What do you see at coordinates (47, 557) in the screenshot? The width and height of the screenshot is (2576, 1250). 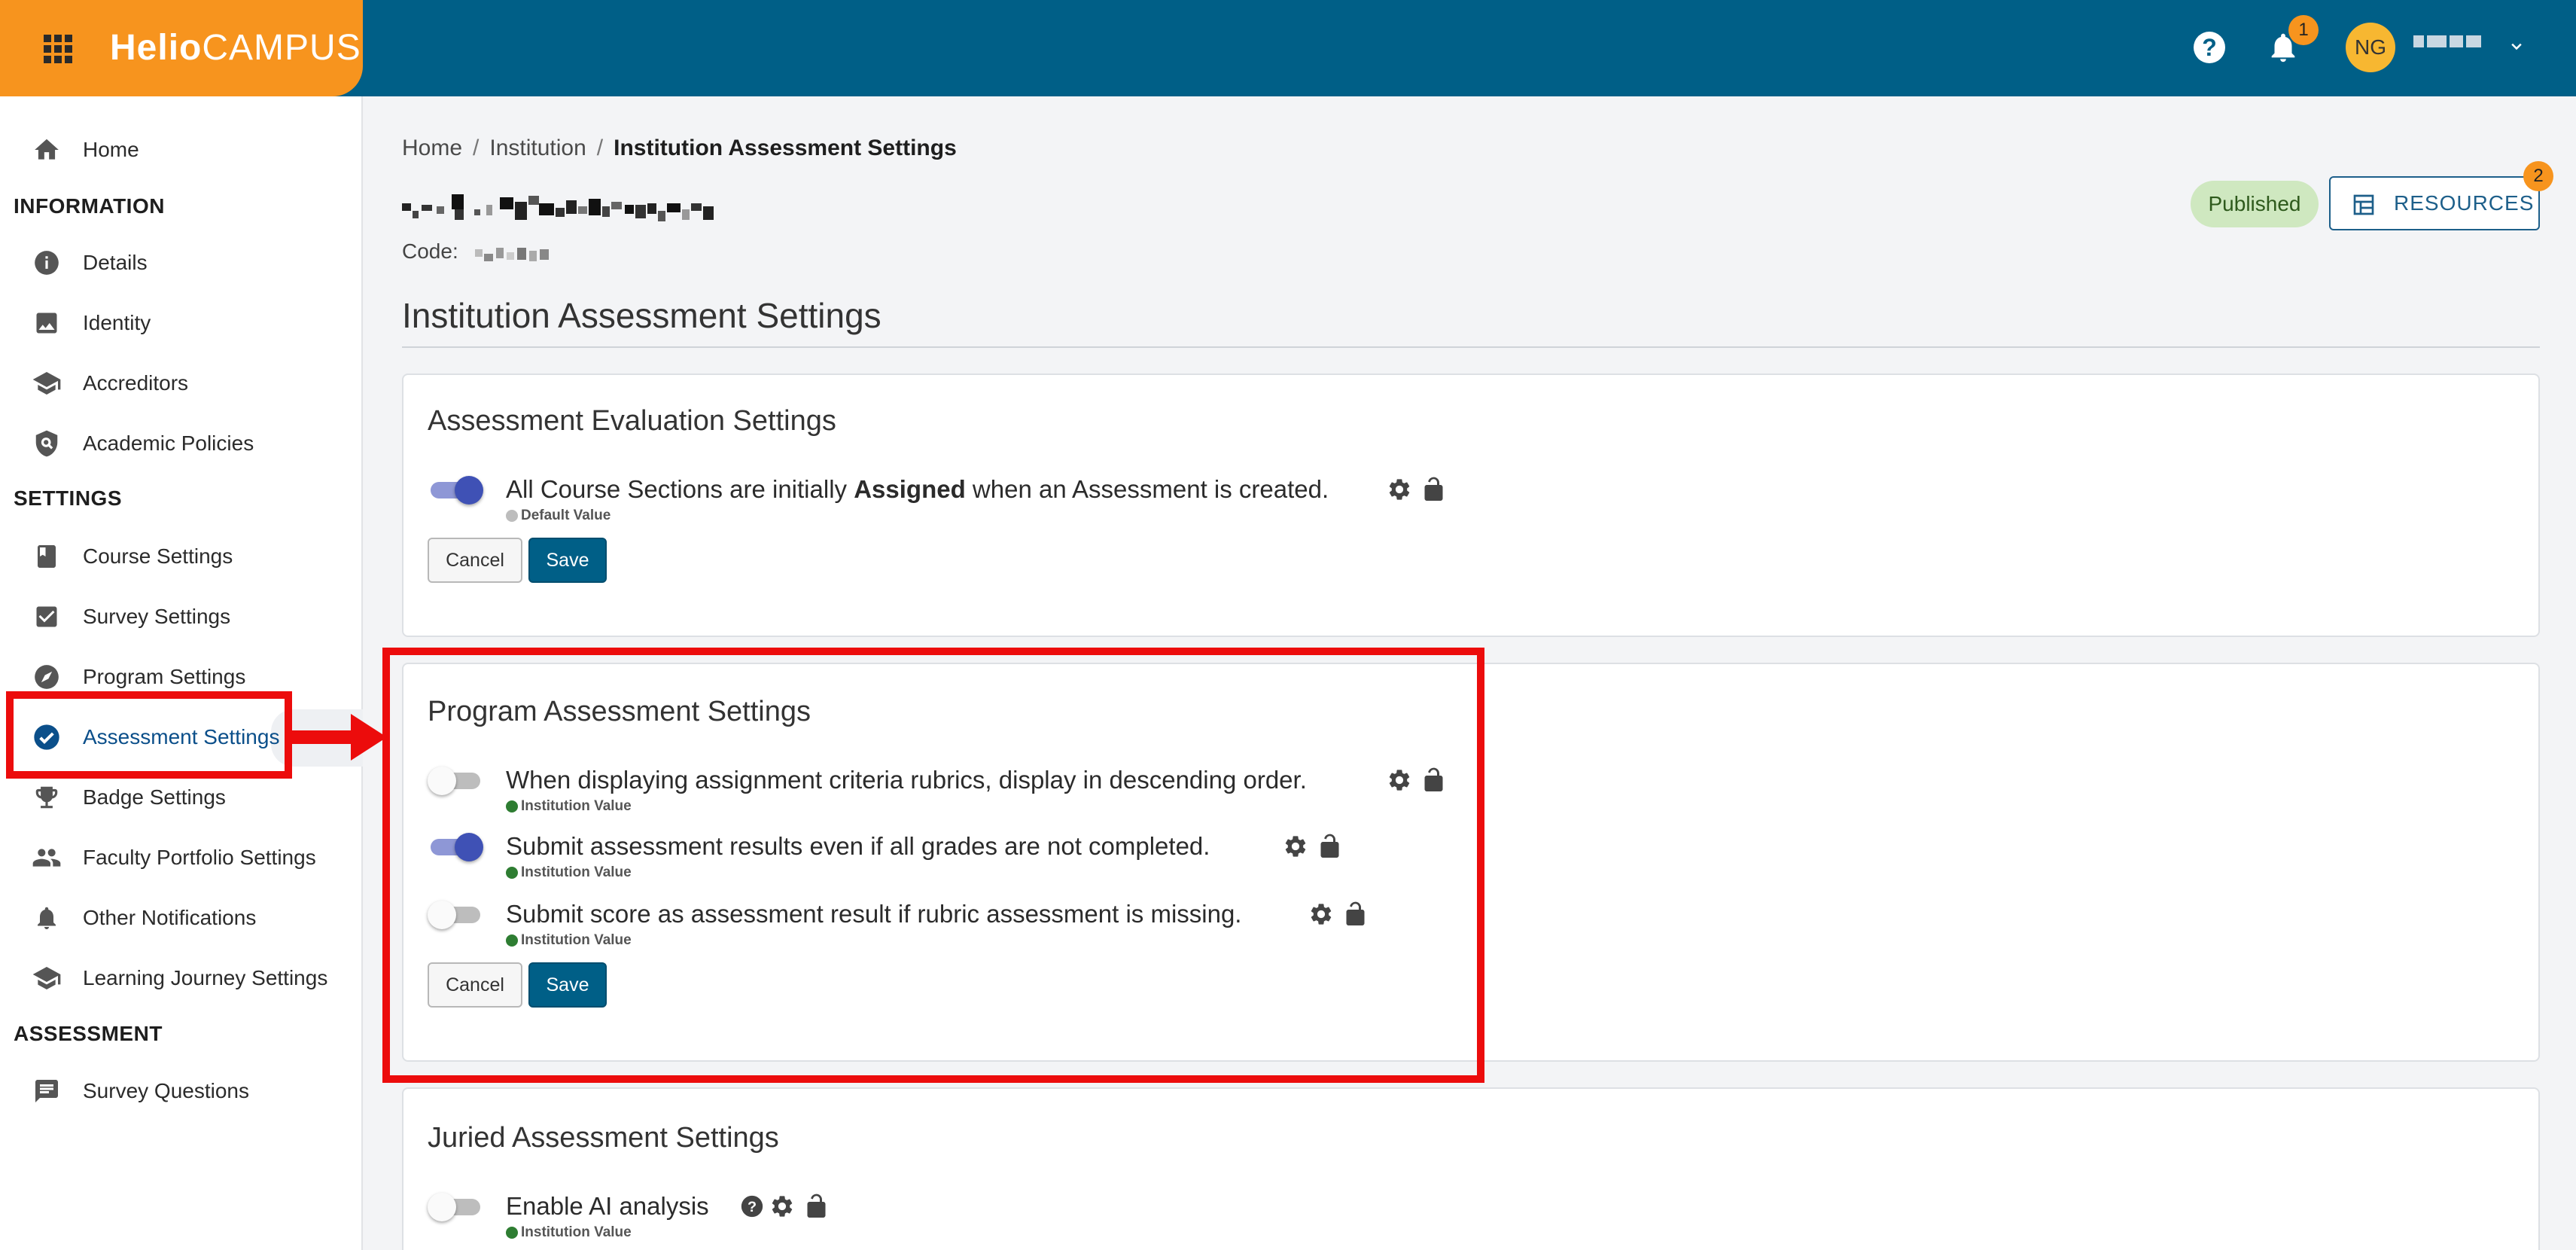 I see `book-icon` at bounding box center [47, 557].